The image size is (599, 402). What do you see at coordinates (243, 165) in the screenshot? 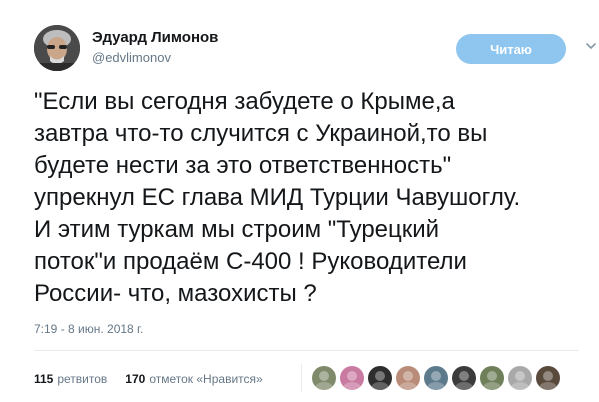
I see `tweet-line: будете нести за это ответственность"` at bounding box center [243, 165].